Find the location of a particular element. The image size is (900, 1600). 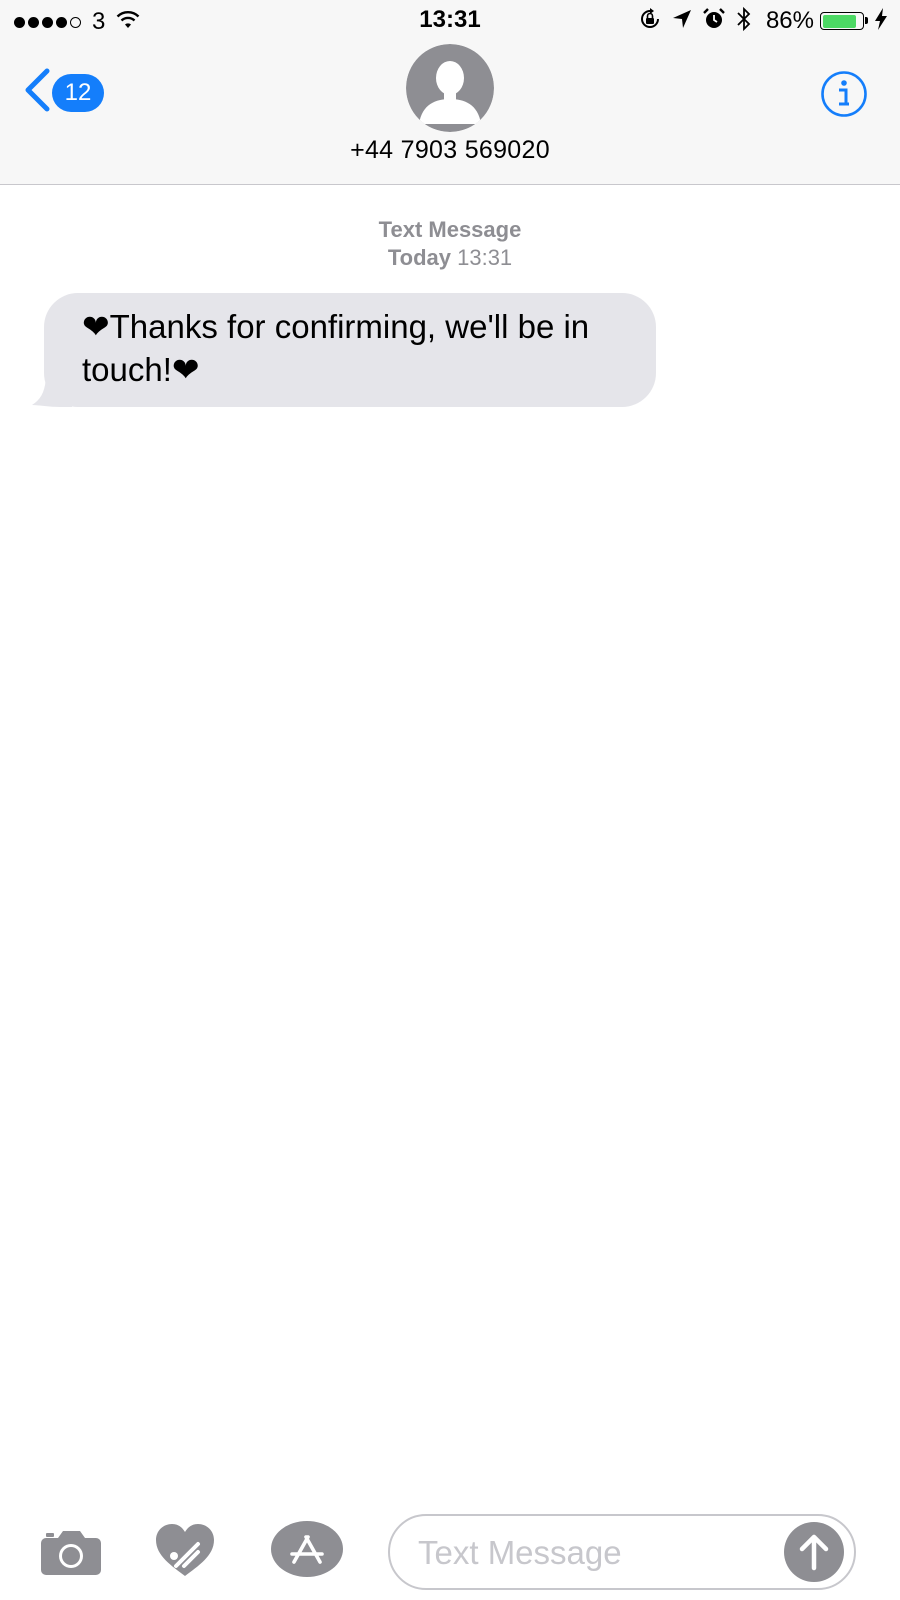

send-arrow-icon is located at coordinates (814, 1552).